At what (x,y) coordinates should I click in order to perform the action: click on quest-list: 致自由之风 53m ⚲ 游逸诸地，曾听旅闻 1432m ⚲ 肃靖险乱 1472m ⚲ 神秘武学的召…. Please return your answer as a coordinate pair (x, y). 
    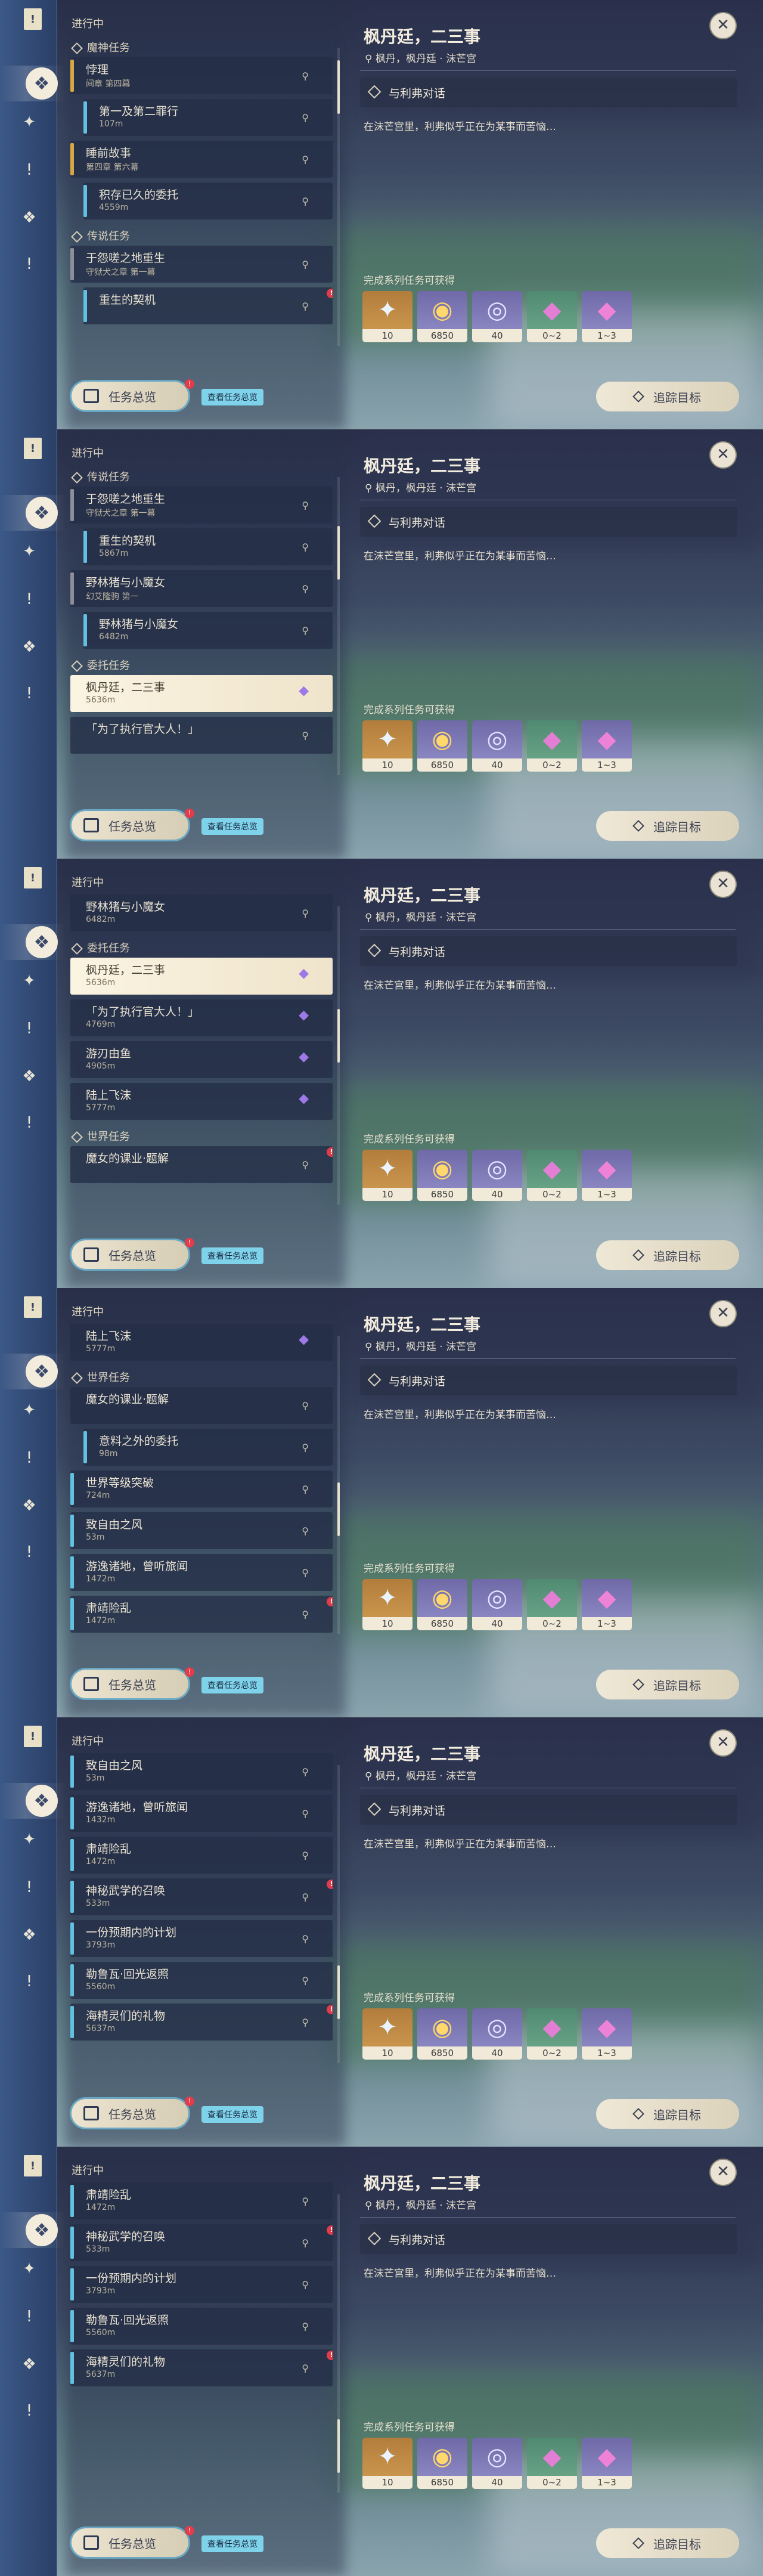
    Looking at the image, I should click on (201, 1920).